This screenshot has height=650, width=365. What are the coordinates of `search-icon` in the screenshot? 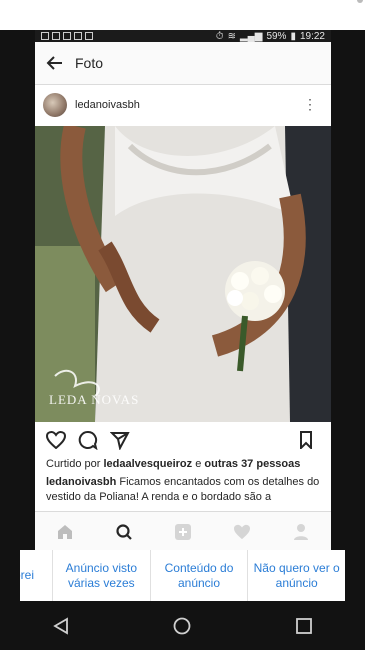 It's located at (124, 532).